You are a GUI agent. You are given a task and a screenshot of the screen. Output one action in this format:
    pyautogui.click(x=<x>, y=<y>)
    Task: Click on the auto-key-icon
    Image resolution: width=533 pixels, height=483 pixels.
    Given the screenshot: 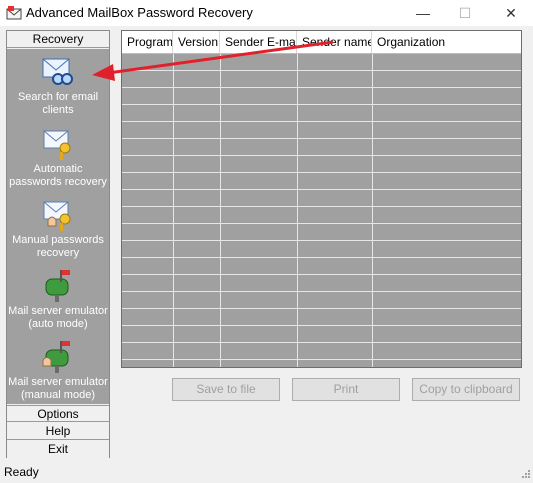 What is the action you would take?
    pyautogui.click(x=57, y=145)
    